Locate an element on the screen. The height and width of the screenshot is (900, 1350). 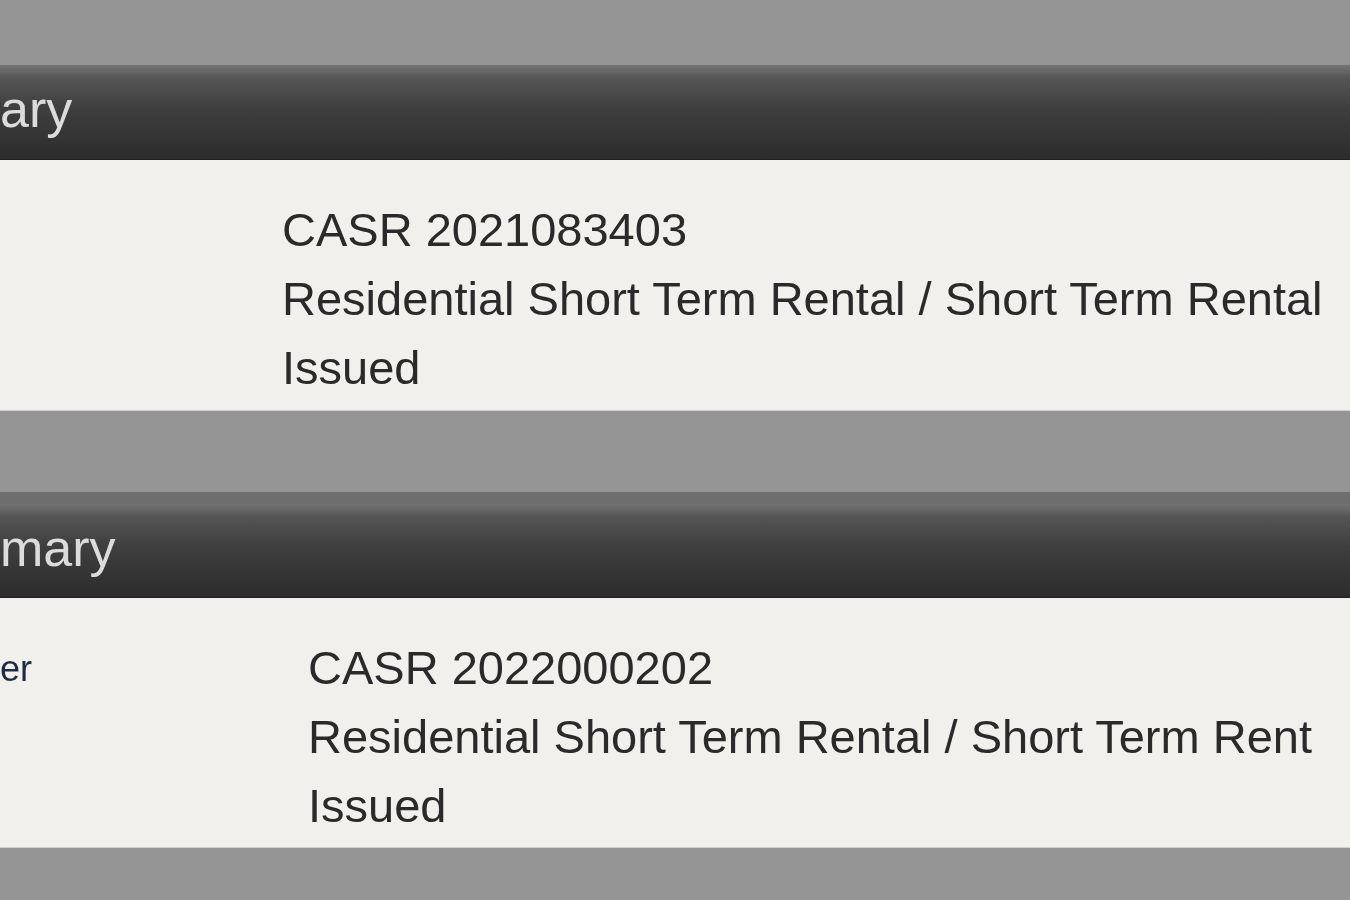
field-label: er is located at coordinates (16, 668).